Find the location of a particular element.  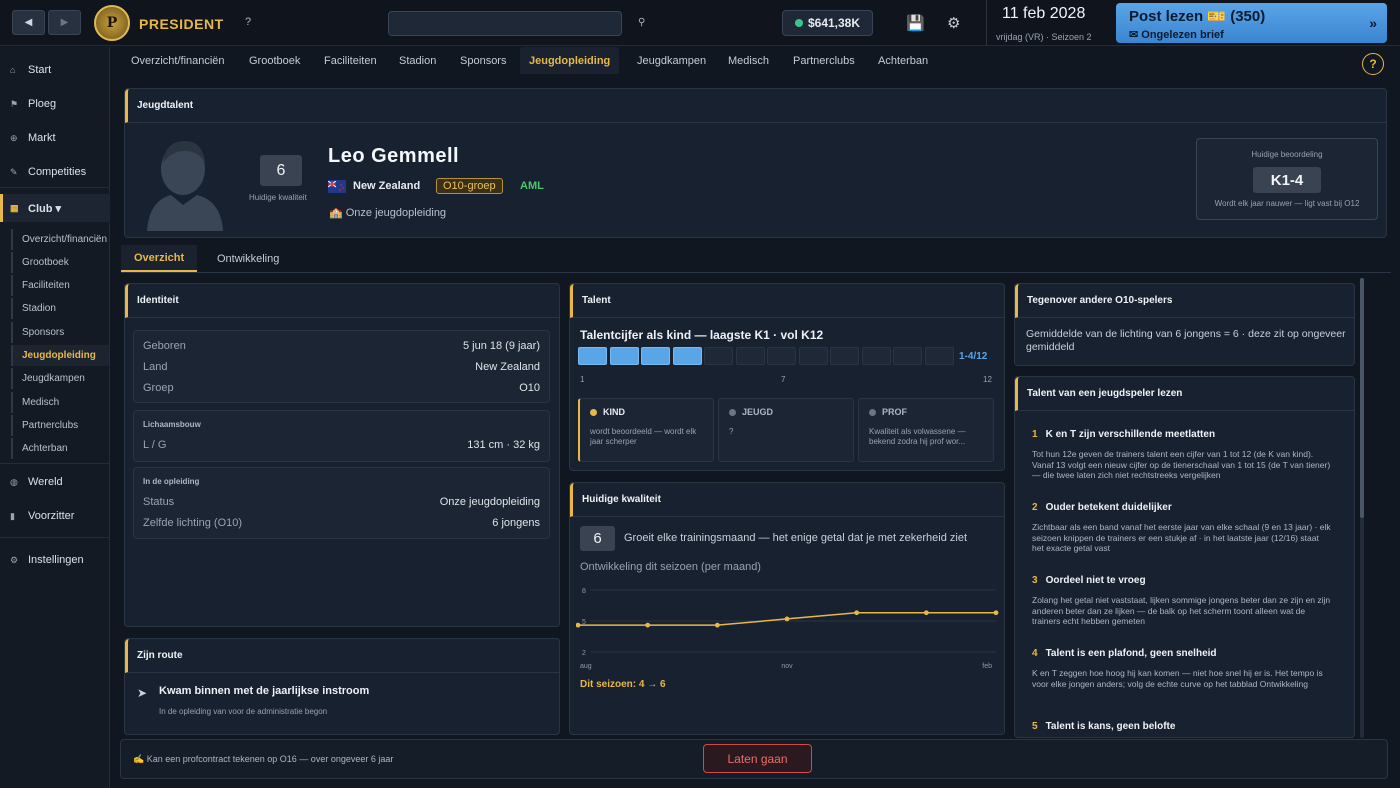

sidebar-sub-sponsors: Sponsors is located at coordinates (60, 332).